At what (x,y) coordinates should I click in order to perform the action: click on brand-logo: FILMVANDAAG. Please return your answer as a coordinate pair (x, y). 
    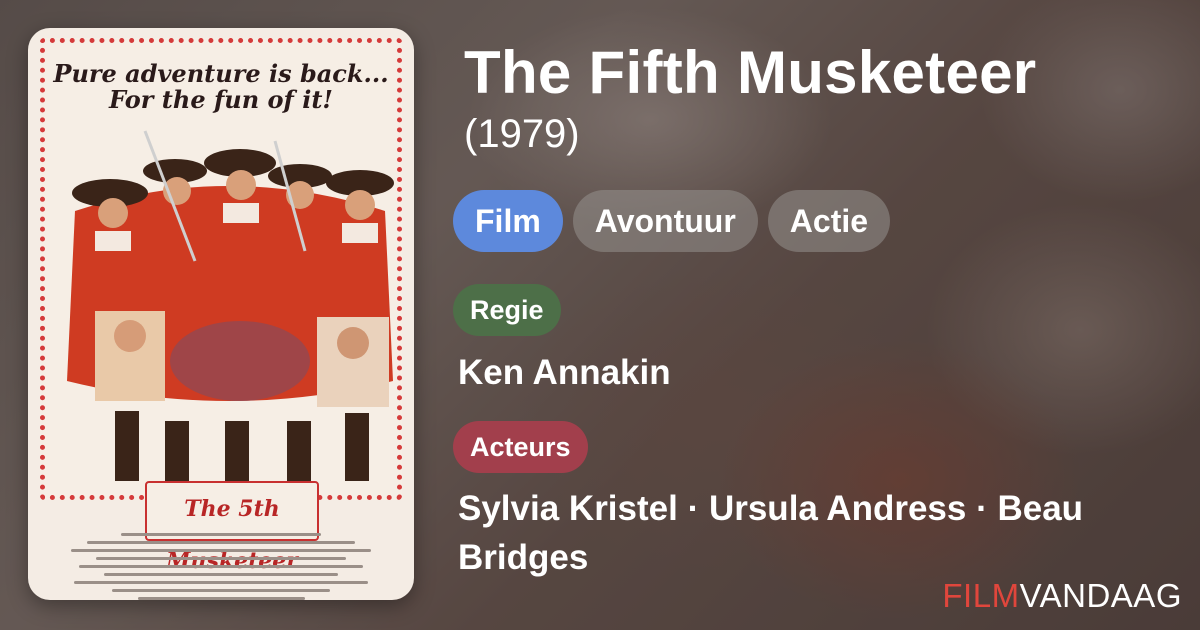
    Looking at the image, I should click on (1062, 596).